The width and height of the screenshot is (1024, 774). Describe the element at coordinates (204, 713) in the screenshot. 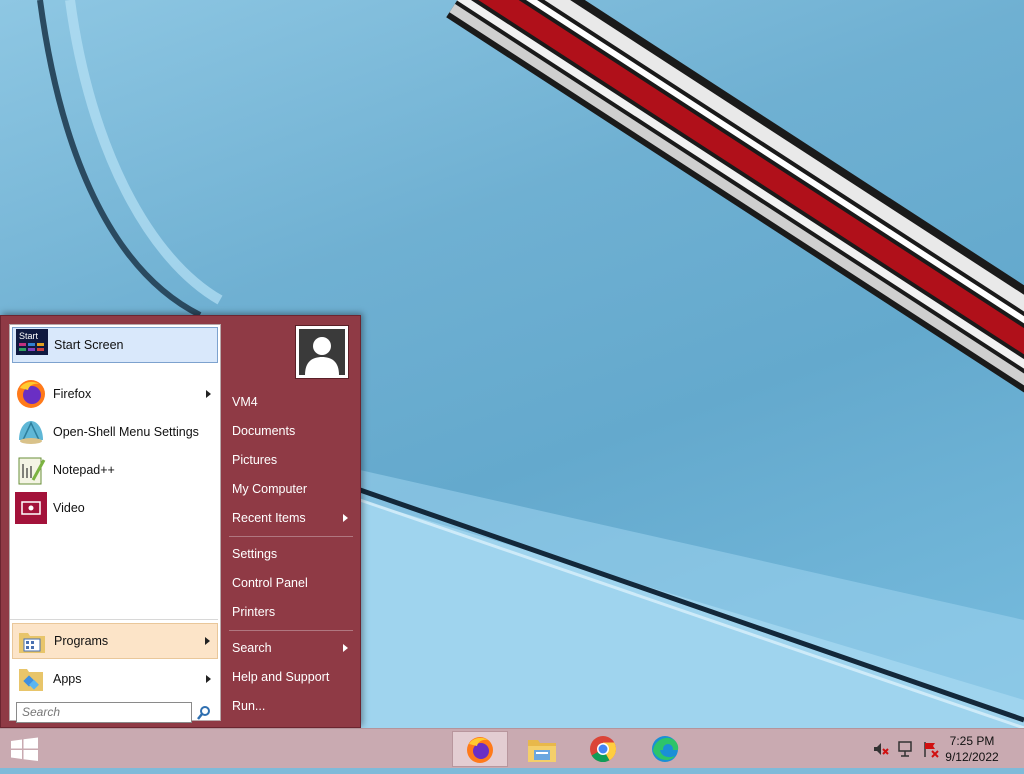

I see `search-icon` at that location.